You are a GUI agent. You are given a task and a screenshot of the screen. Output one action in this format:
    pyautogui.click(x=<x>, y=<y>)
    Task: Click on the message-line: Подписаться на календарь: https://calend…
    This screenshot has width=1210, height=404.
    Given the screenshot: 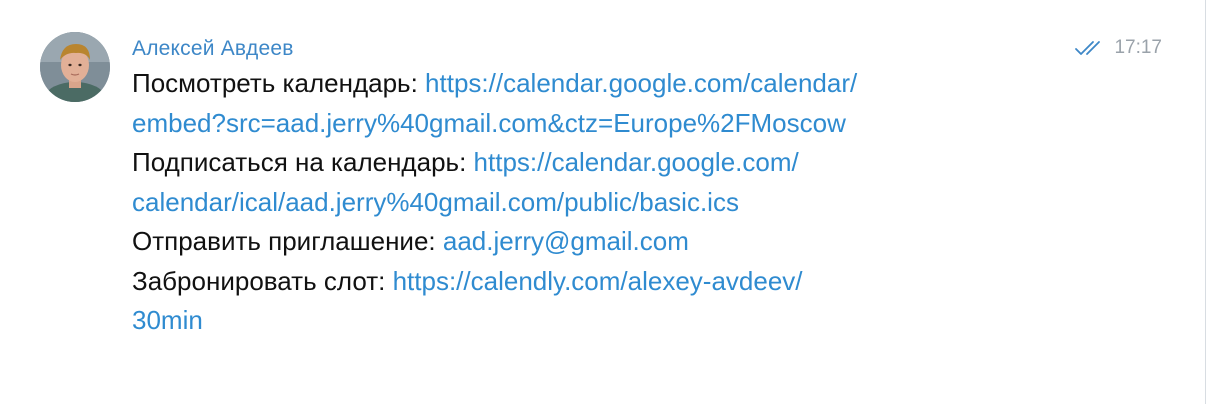 What is the action you would take?
    pyautogui.click(x=597, y=163)
    